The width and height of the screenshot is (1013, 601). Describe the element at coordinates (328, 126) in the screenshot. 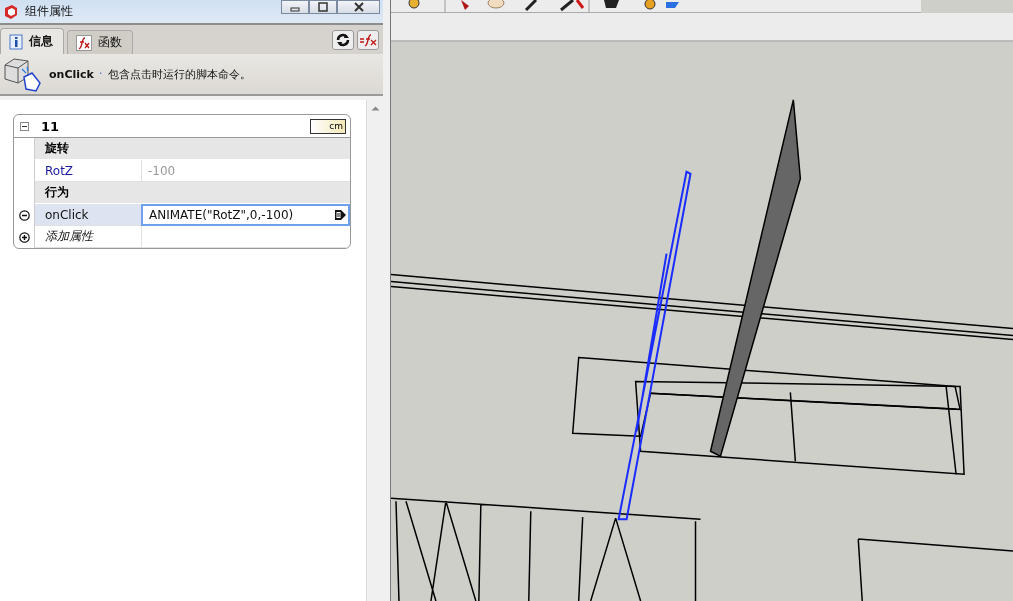

I see `unit-button: cm` at that location.